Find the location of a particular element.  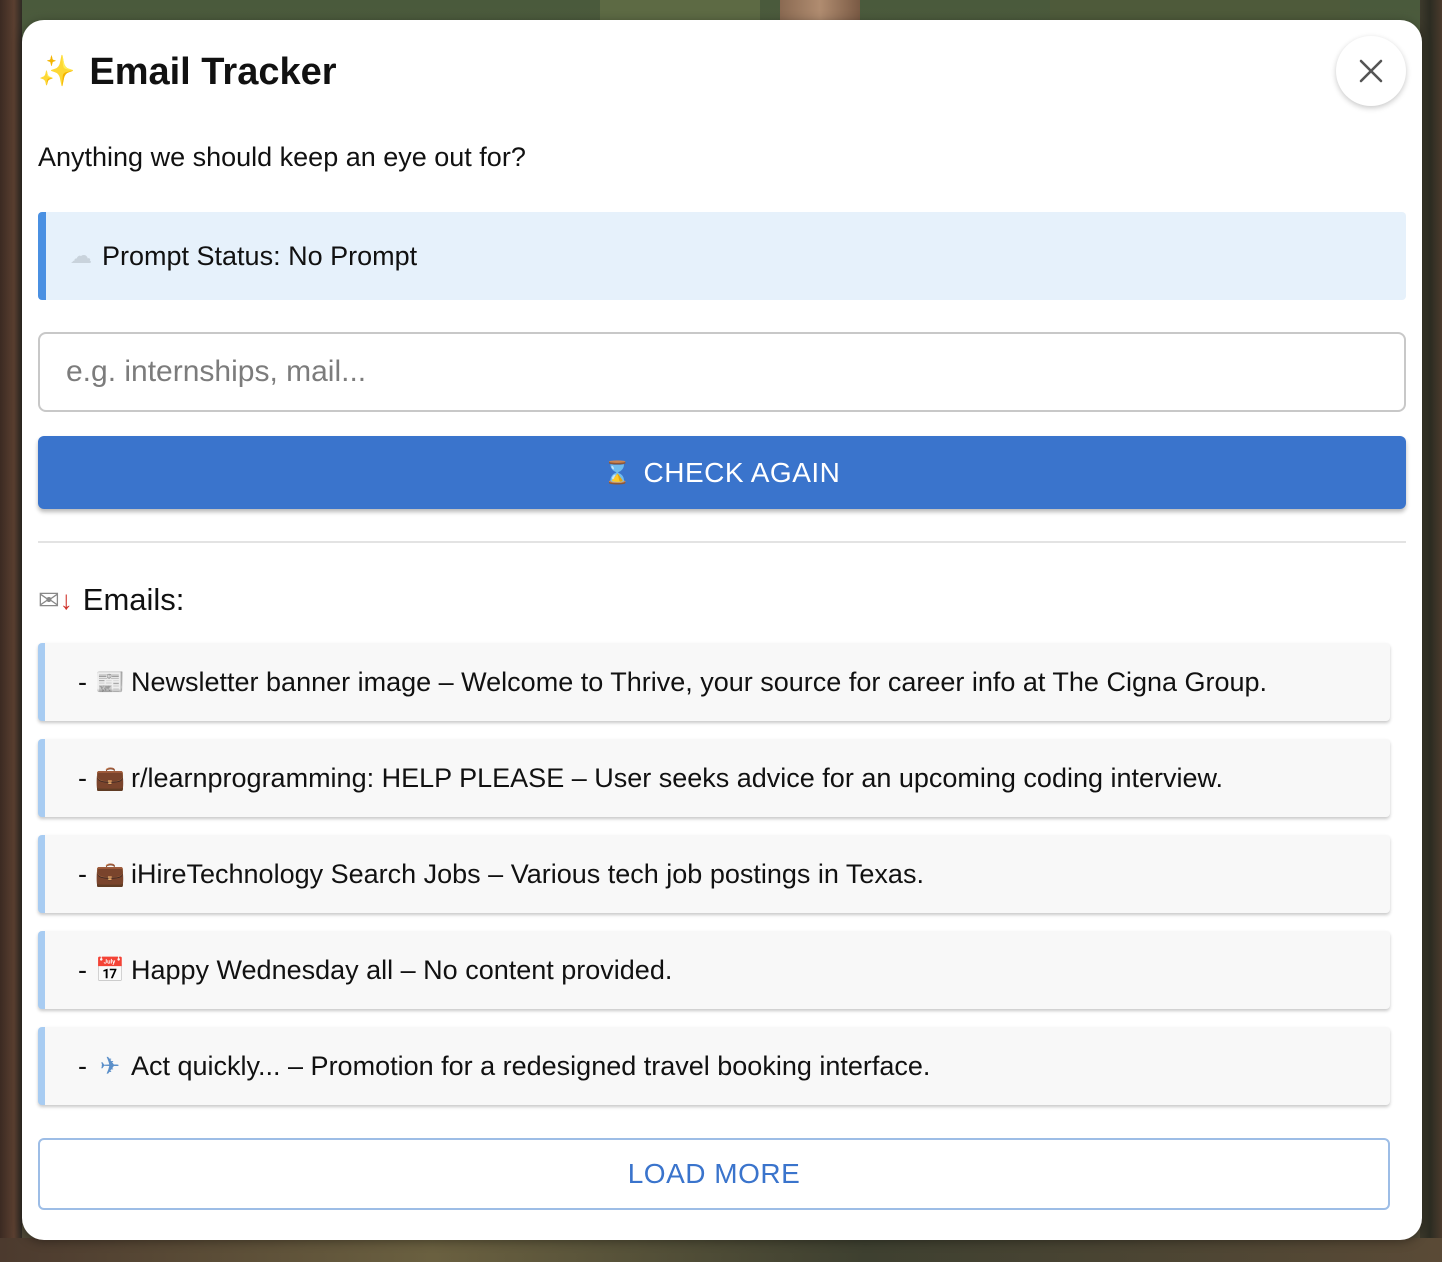

check-again-label: CHECK AGAIN is located at coordinates (742, 472).